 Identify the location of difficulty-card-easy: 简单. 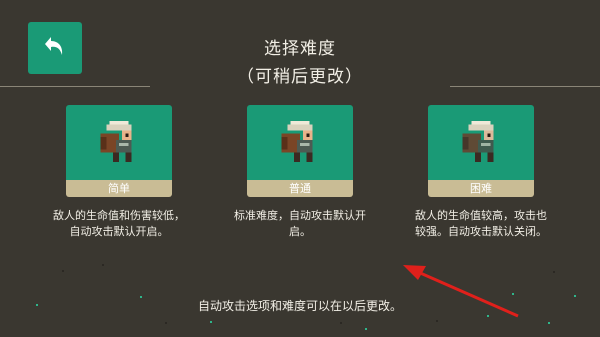
(119, 151).